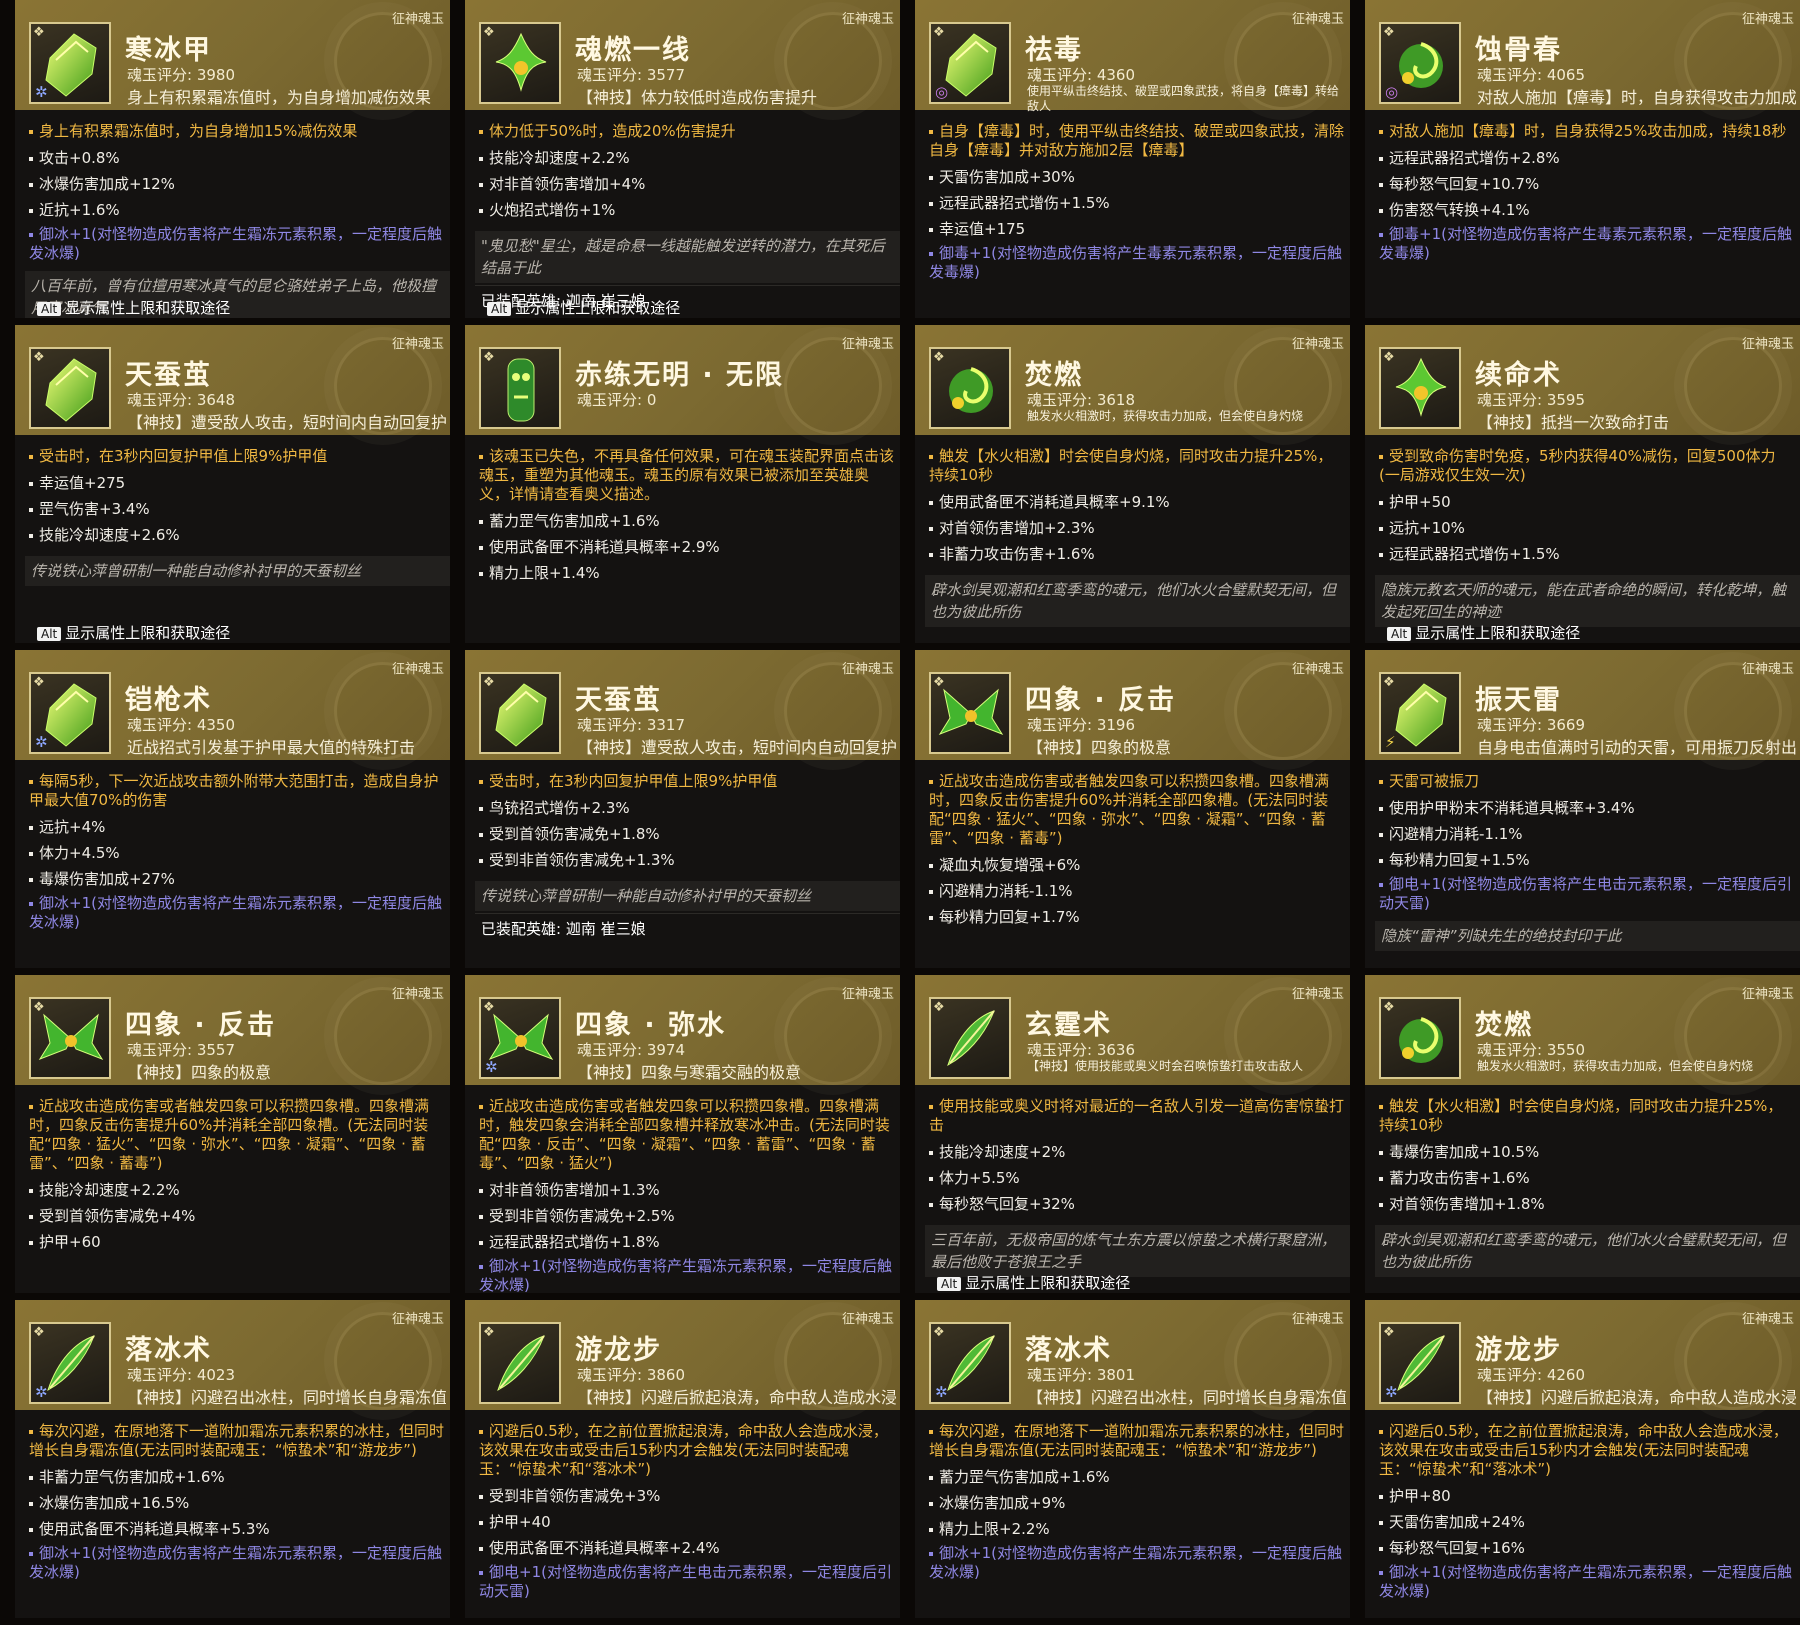  Describe the element at coordinates (1137, 1115) in the screenshot. I see `main-effect-text: 使用技能或奥义时将对最近的一名敌人引发一道高伤害惊蛰打击` at that location.